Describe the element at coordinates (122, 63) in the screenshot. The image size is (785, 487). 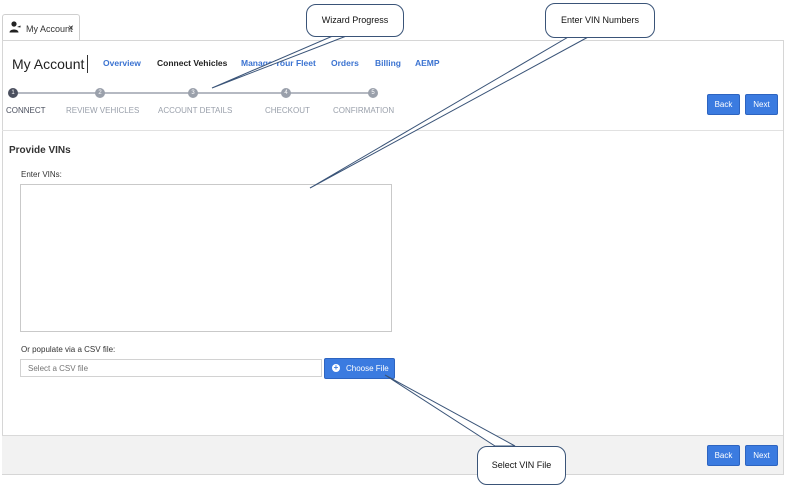
I see `nav-overview: Overview` at that location.